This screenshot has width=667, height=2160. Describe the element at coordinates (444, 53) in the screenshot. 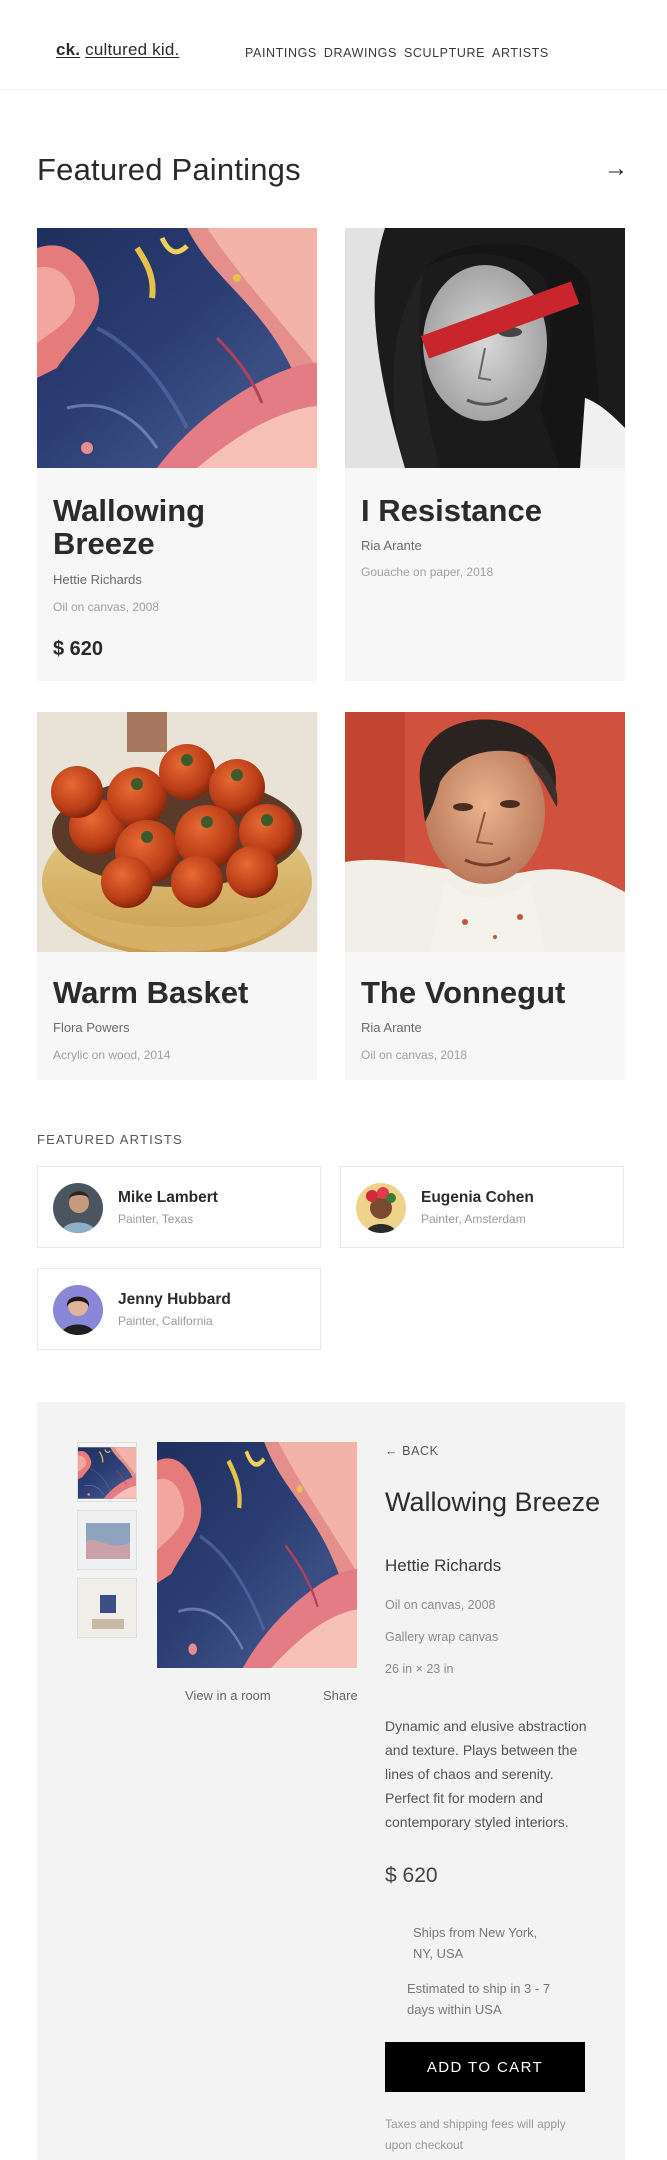

I see `nav-sculpture: SCULPTURE` at that location.